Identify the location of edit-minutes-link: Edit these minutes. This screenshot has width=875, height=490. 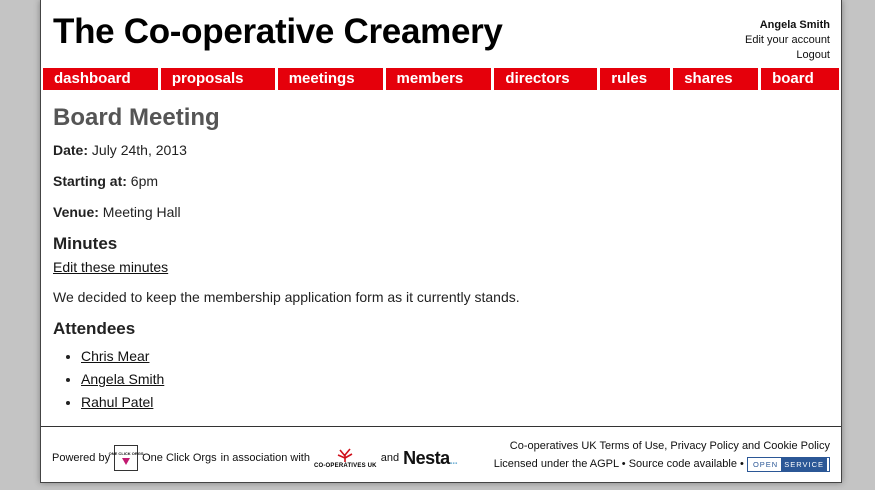
(110, 267).